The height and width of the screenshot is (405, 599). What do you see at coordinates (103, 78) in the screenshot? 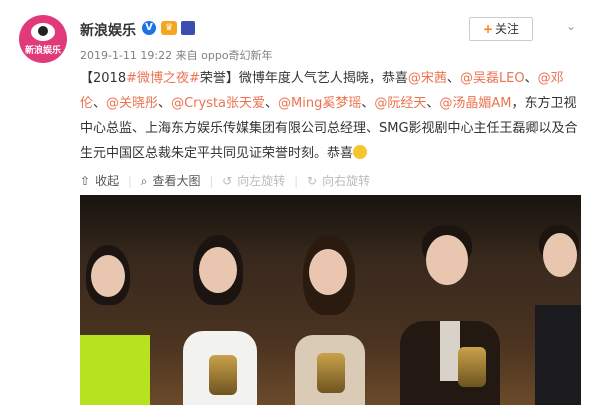
I see `post-text-segment: 【2018` at bounding box center [103, 78].